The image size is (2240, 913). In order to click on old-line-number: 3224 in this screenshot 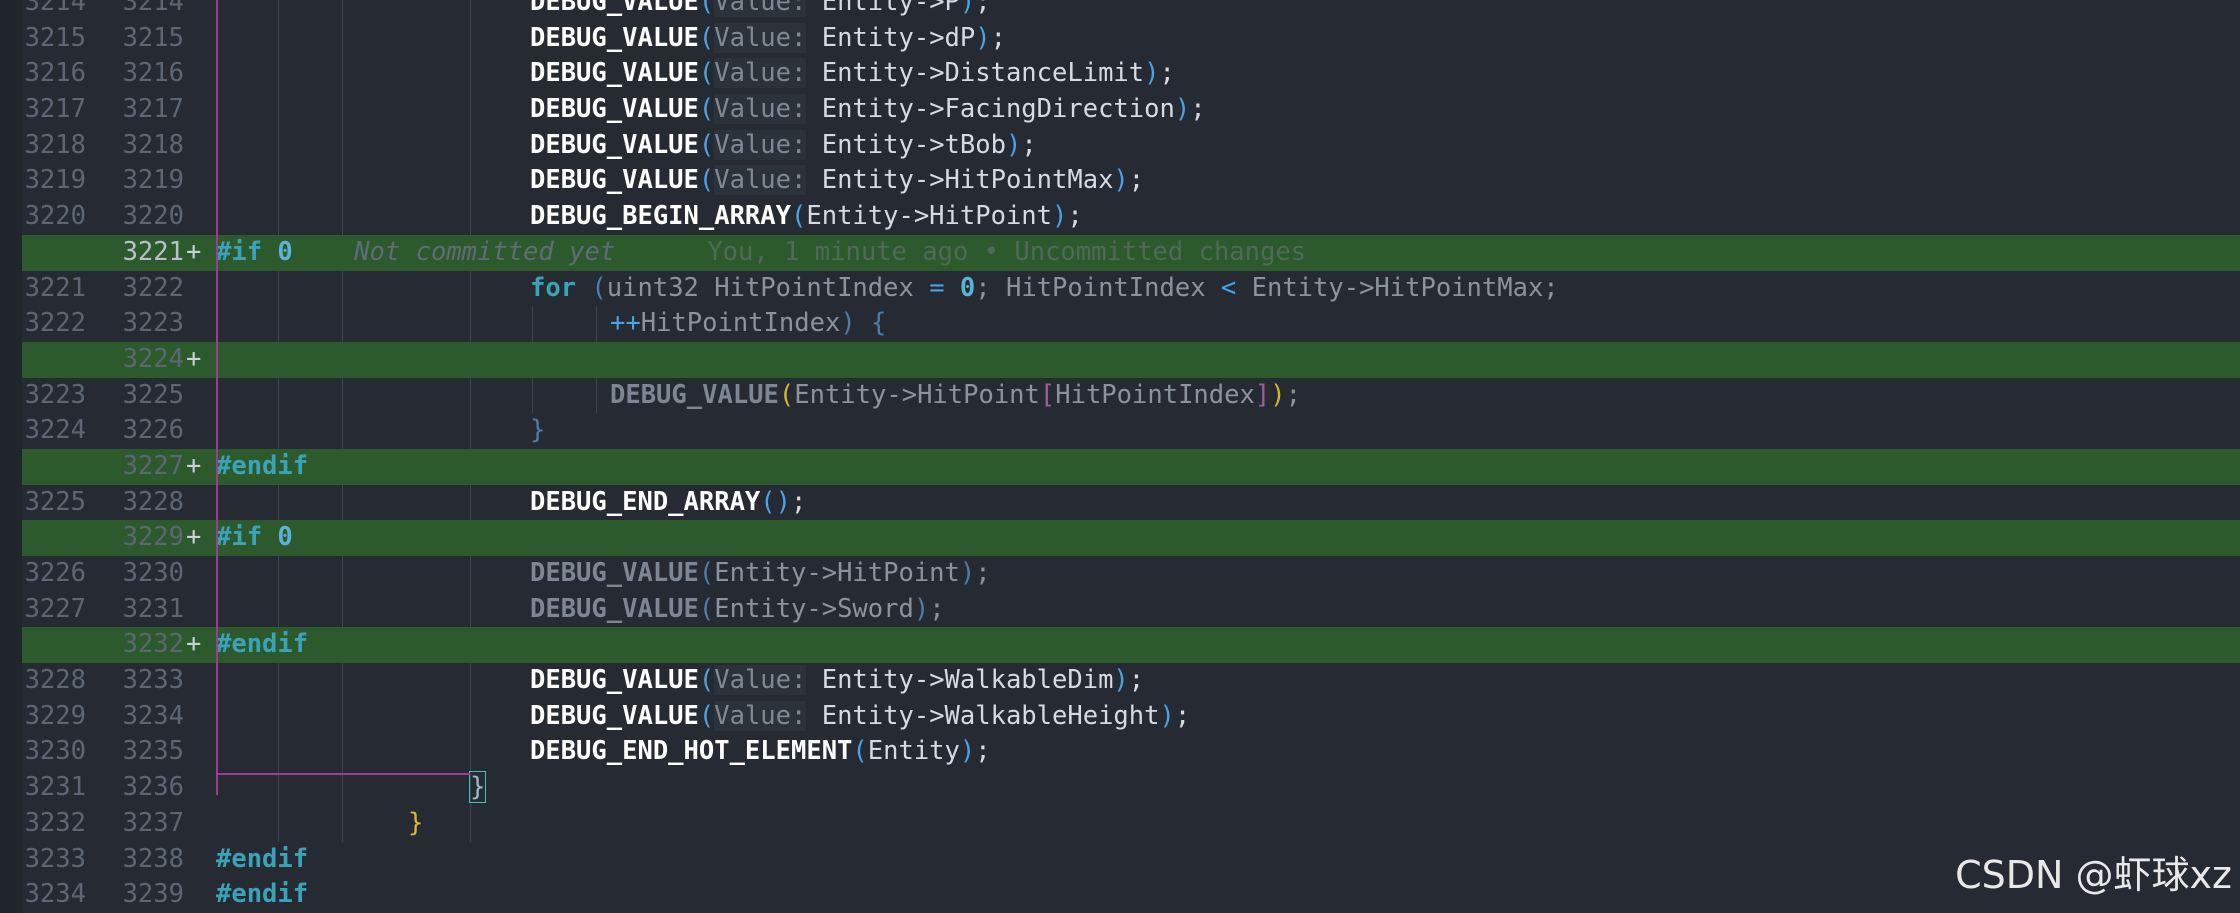, I will do `click(55, 430)`.